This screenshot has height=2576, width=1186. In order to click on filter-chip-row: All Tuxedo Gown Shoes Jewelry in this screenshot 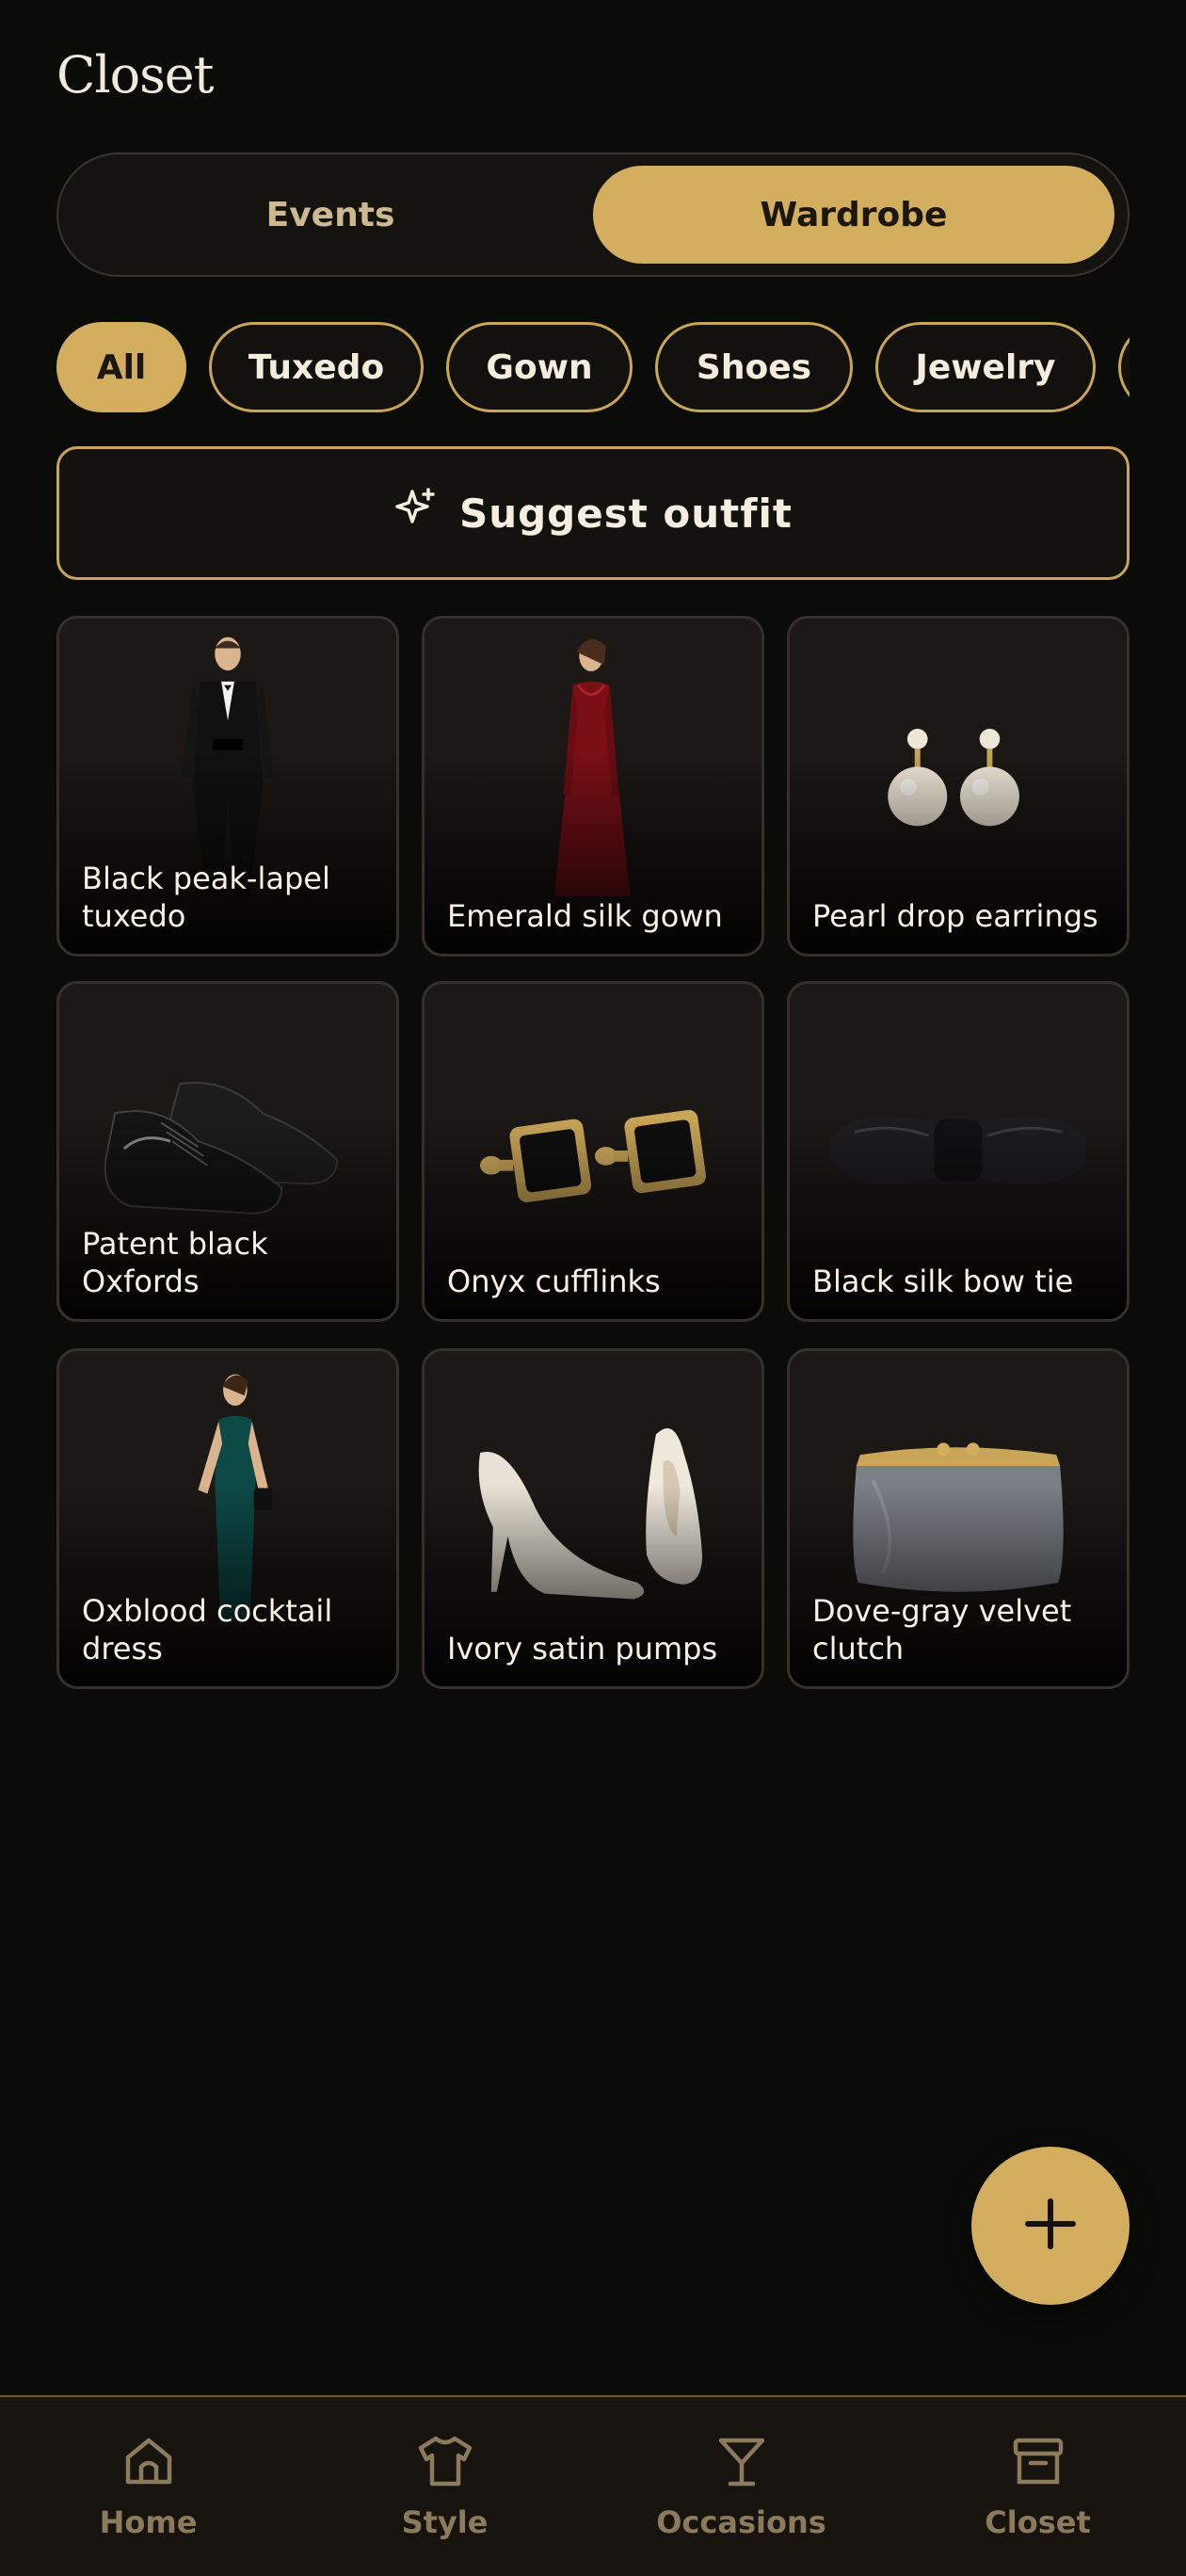, I will do `click(593, 367)`.